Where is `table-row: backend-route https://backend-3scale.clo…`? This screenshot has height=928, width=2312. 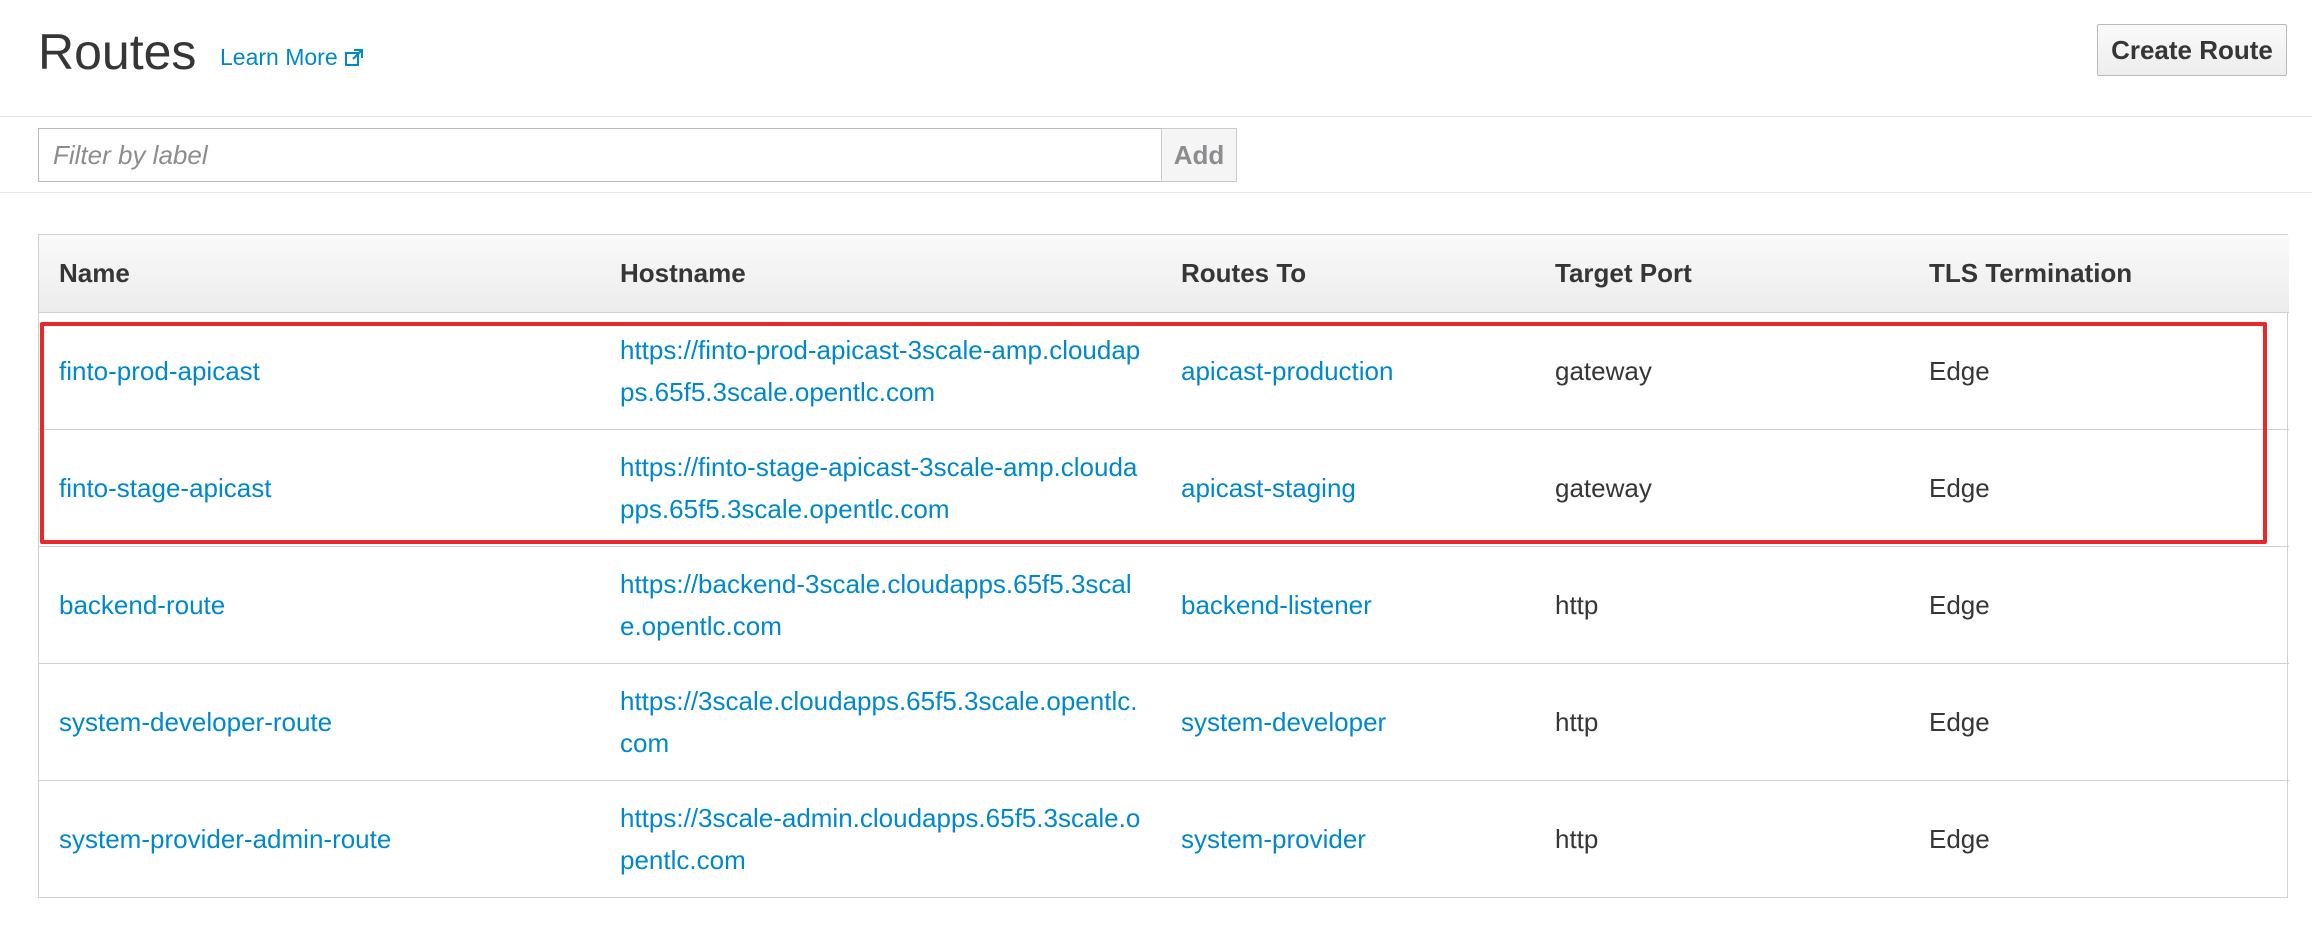 table-row: backend-route https://backend-3scale.clo… is located at coordinates (1164, 604).